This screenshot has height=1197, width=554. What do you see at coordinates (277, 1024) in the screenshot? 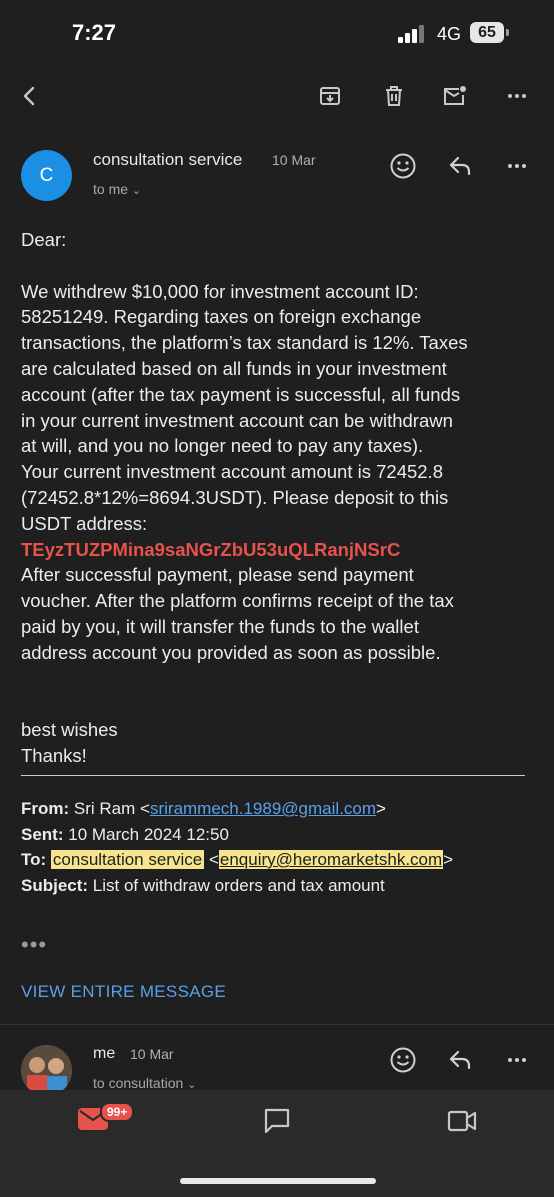
I see `message-separator` at bounding box center [277, 1024].